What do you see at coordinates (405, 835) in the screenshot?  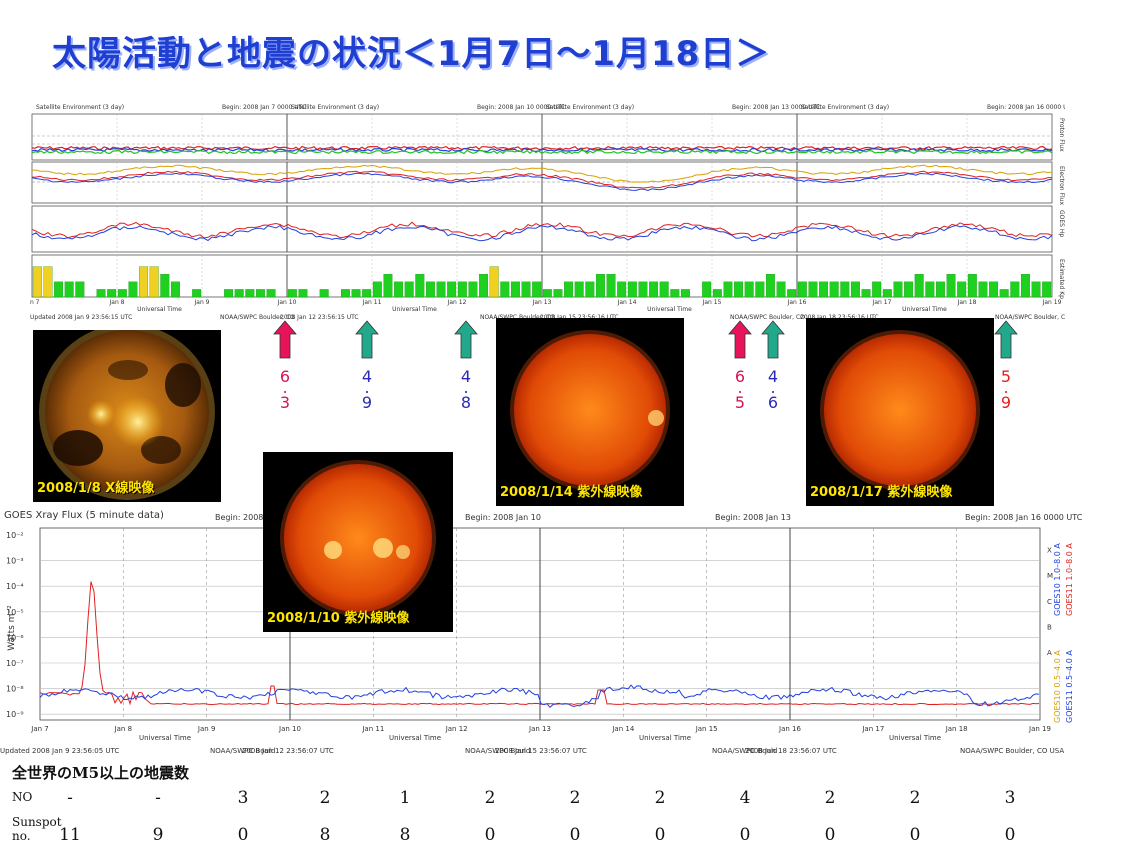 I see `sunspot-count-cell: 8` at bounding box center [405, 835].